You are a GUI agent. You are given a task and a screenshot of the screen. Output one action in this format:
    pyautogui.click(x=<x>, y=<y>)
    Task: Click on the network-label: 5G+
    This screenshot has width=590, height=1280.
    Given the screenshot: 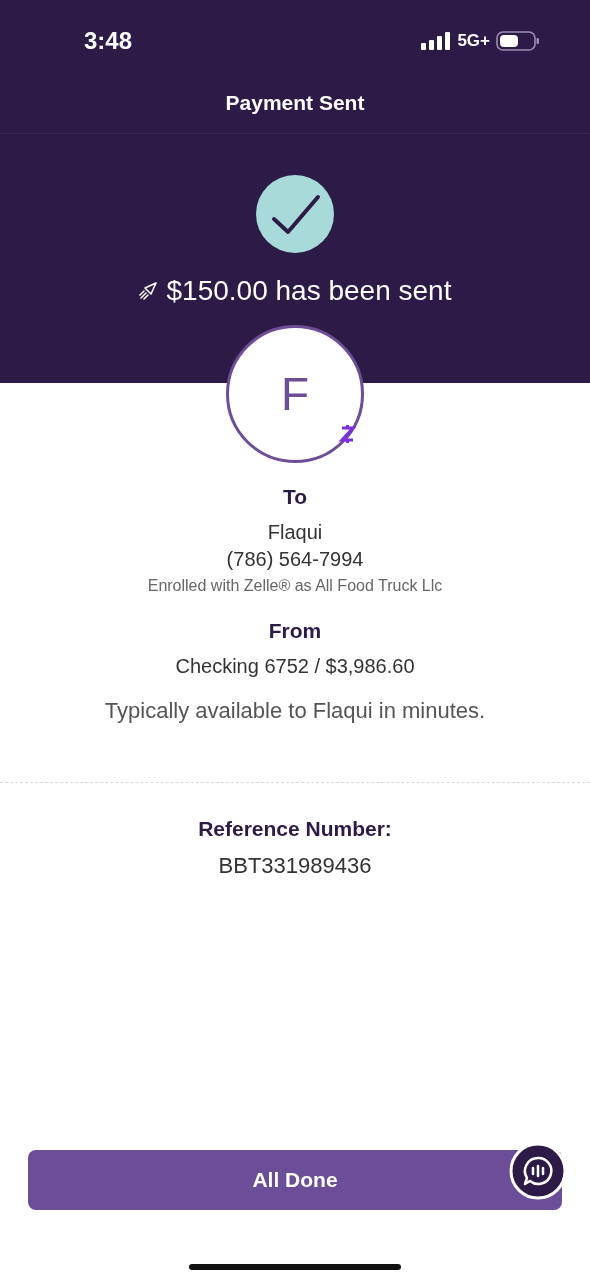 What is the action you would take?
    pyautogui.click(x=473, y=41)
    